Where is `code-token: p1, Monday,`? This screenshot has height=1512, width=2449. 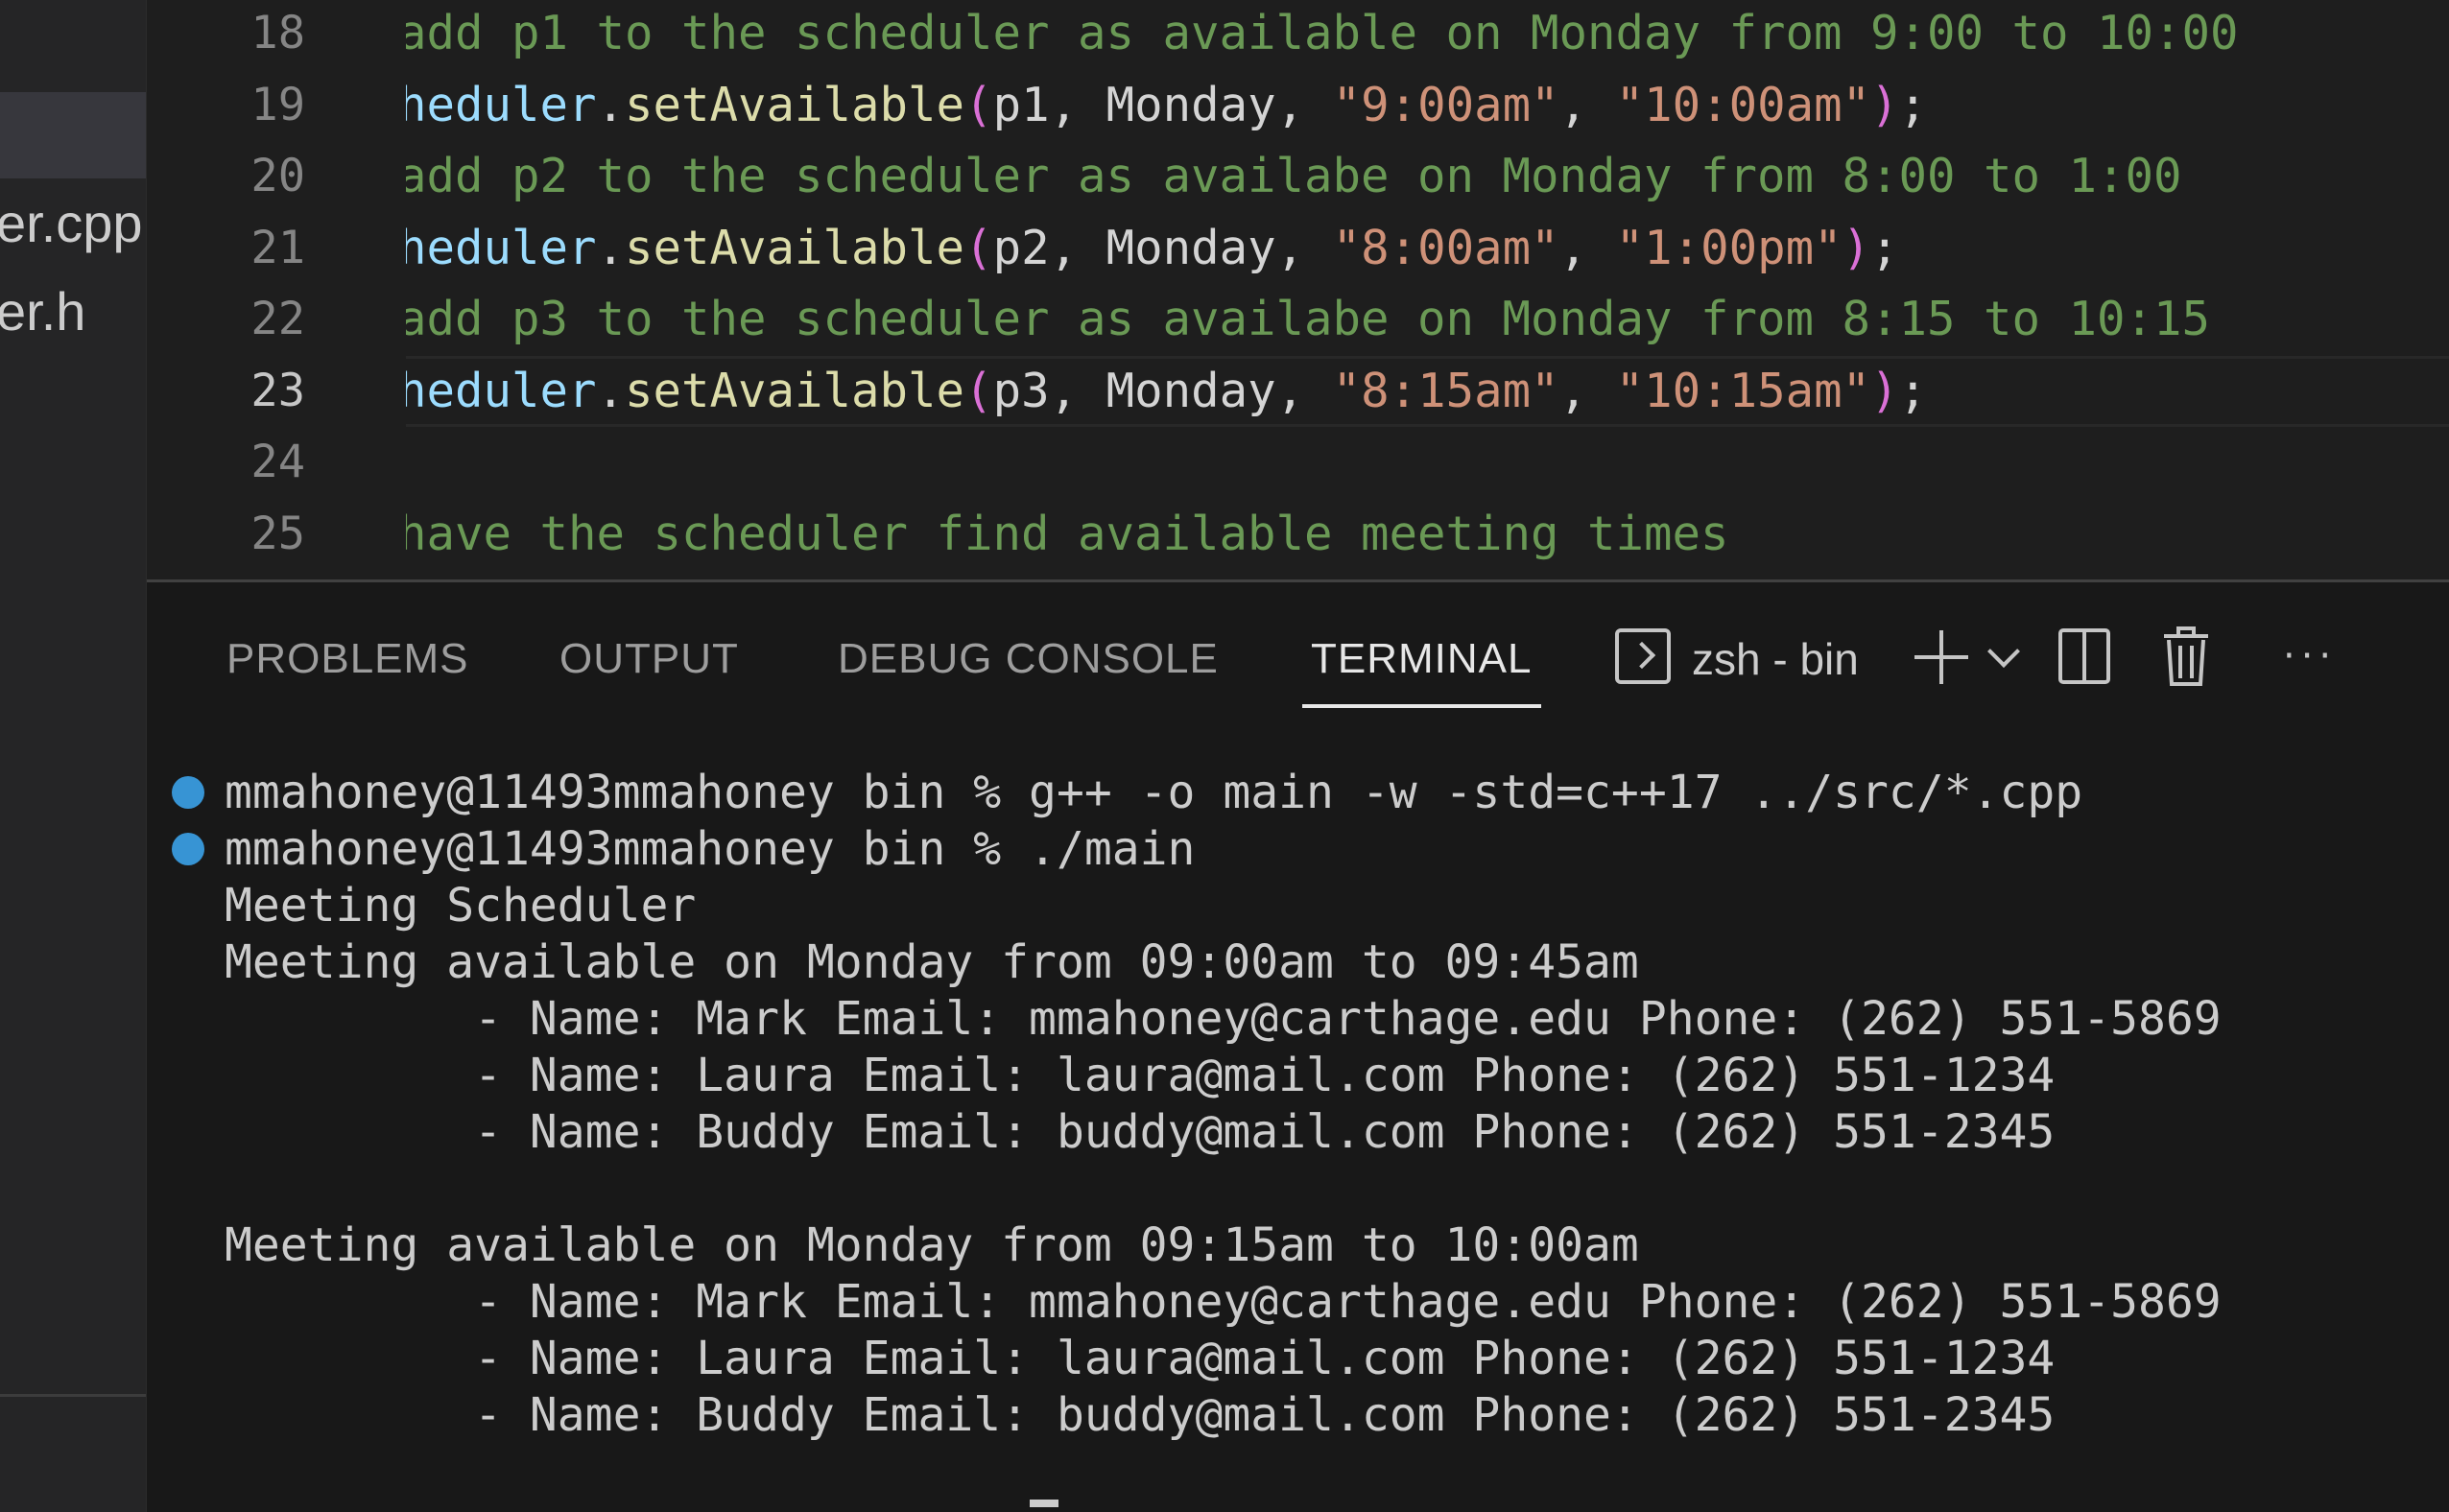
code-token: p1, Monday, is located at coordinates (1162, 105).